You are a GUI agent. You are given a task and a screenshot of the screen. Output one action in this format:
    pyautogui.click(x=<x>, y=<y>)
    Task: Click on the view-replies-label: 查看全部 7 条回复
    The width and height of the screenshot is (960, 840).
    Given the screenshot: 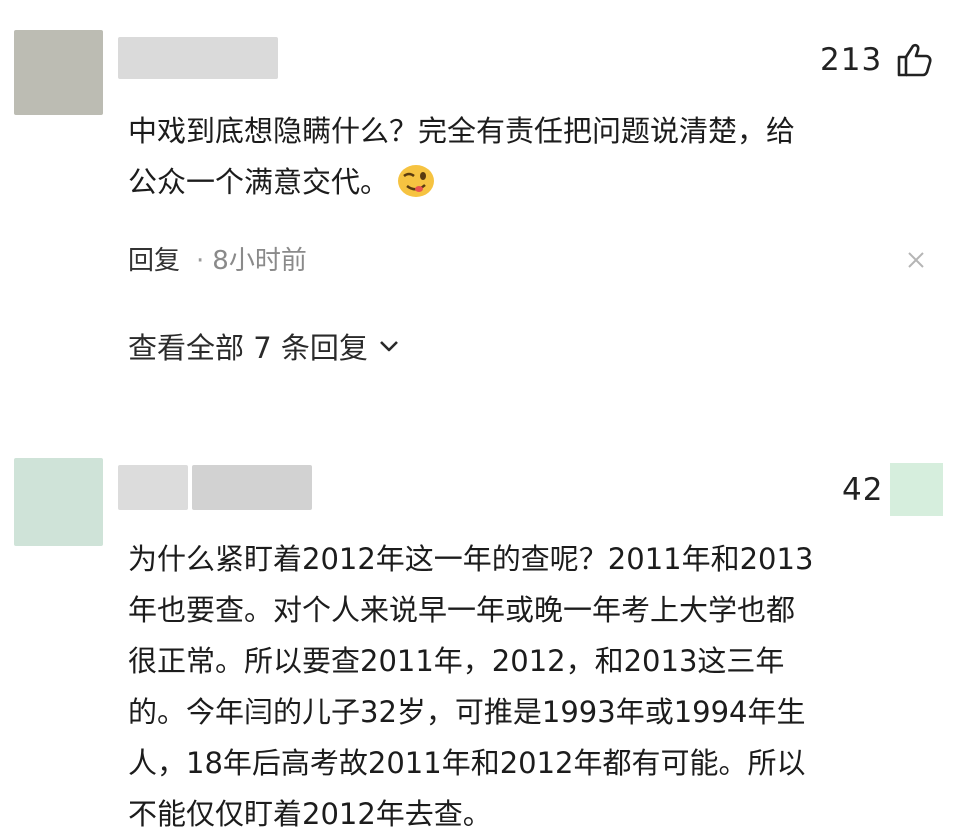 What is the action you would take?
    pyautogui.click(x=248, y=348)
    